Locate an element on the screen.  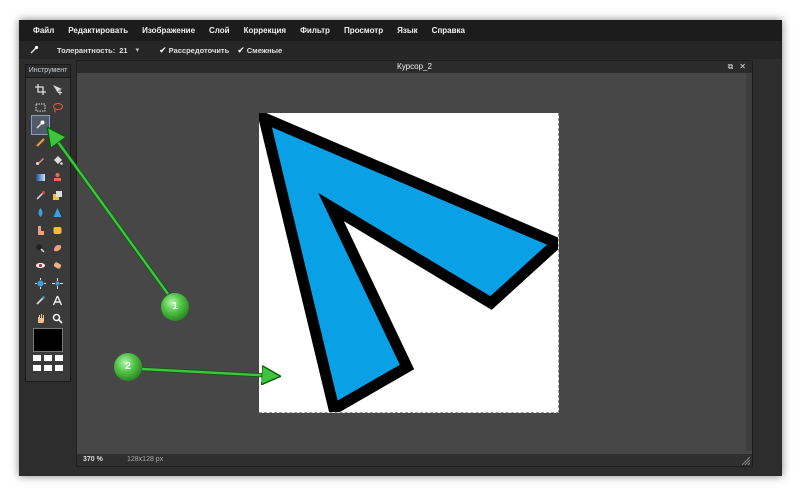
move-tool is located at coordinates (57, 90).